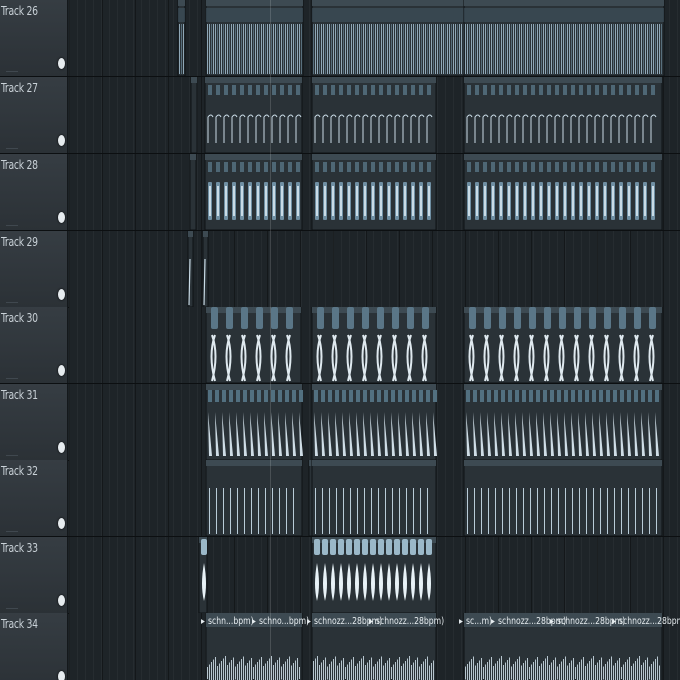 The height and width of the screenshot is (680, 680). What do you see at coordinates (19, 88) in the screenshot?
I see `track-name: Track 27` at bounding box center [19, 88].